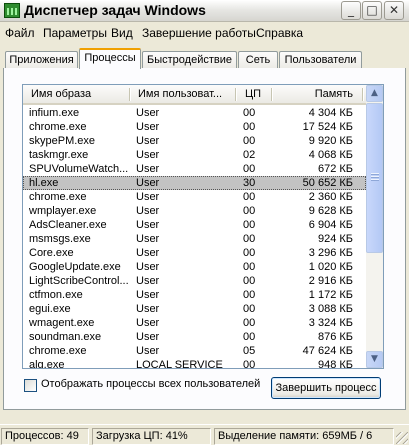 Image resolution: width=409 pixels, height=445 pixels. I want to click on process-memory: 876 КБ, so click(335, 337).